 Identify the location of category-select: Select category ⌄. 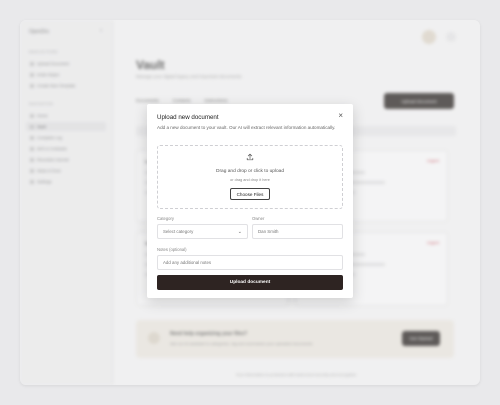
(202, 231).